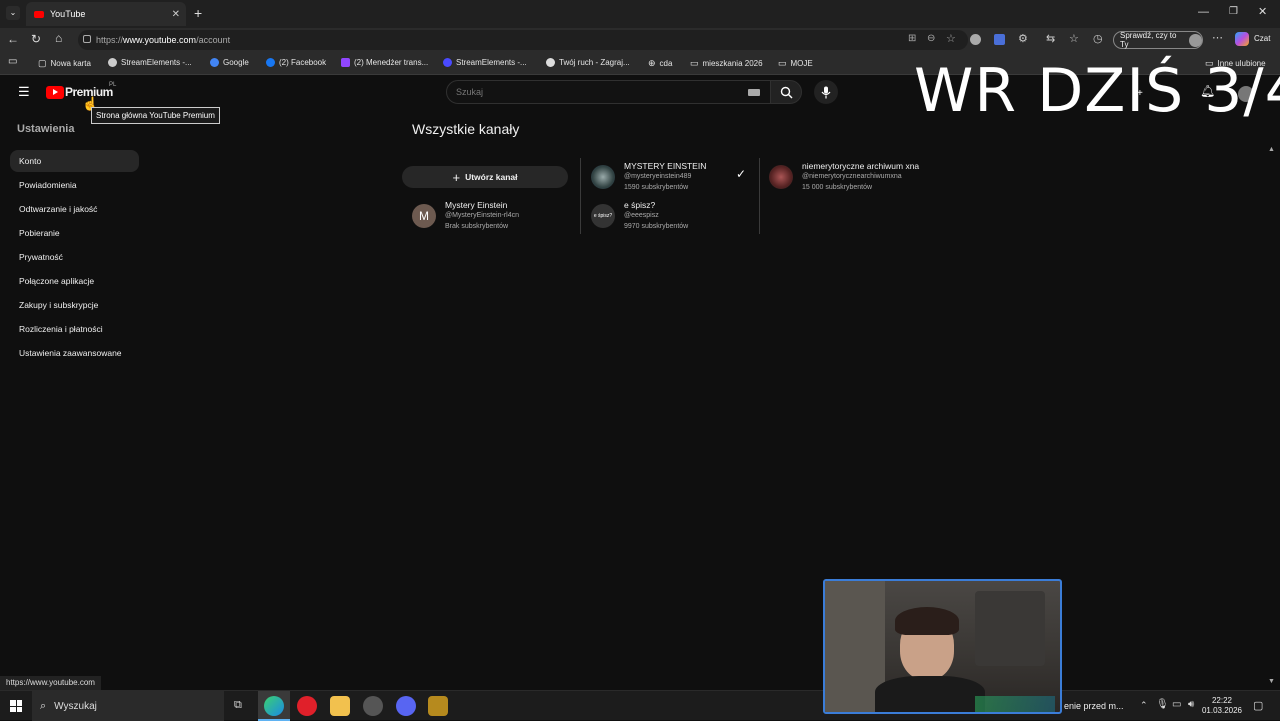 This screenshot has width=1280, height=721. I want to click on home-icon: ⌂, so click(58, 38).